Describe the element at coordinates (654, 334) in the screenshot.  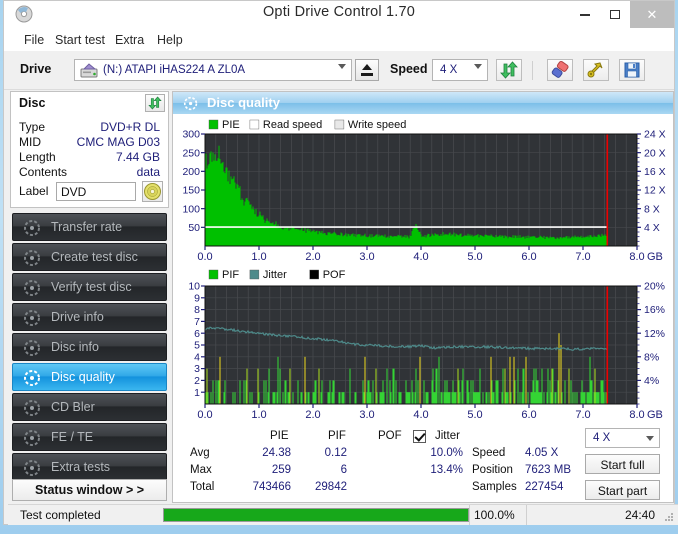
I see `svg-text: 12%` at that location.